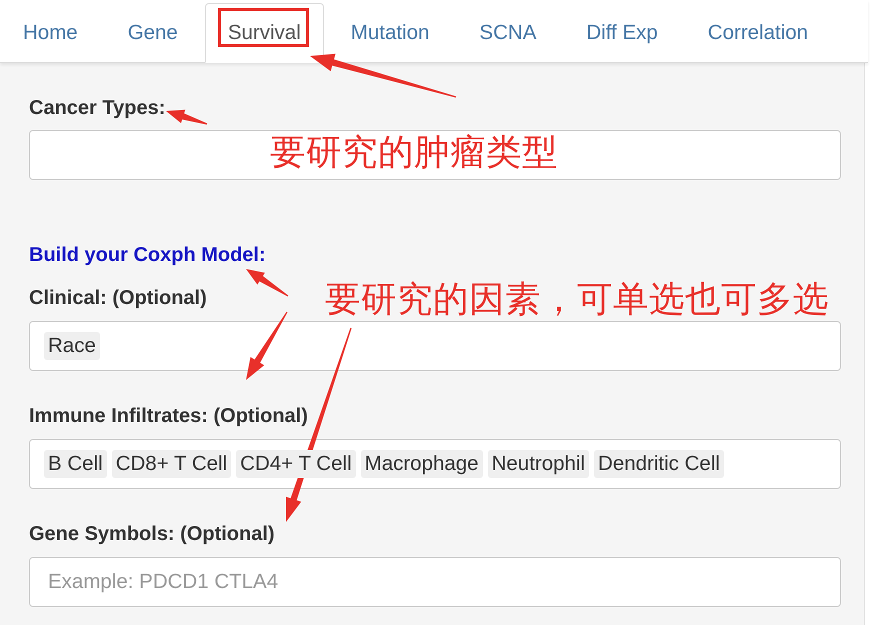 The height and width of the screenshot is (625, 872). What do you see at coordinates (758, 33) in the screenshot?
I see `nav-tab: Correlation` at bounding box center [758, 33].